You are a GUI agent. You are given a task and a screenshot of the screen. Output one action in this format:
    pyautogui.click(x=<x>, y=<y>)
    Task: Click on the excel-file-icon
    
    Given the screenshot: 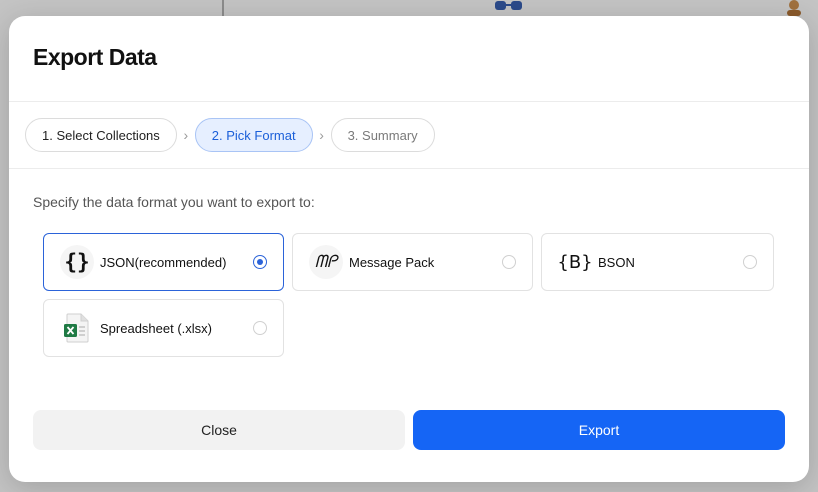 What is the action you would take?
    pyautogui.click(x=77, y=328)
    